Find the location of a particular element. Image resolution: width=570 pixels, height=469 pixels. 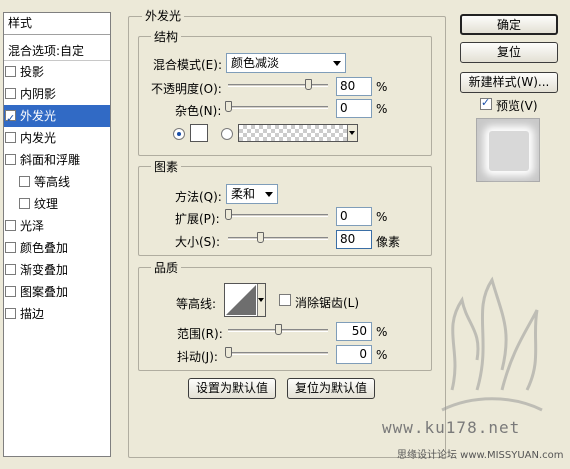

noise-label: 杂色(N): is located at coordinates (198, 111).